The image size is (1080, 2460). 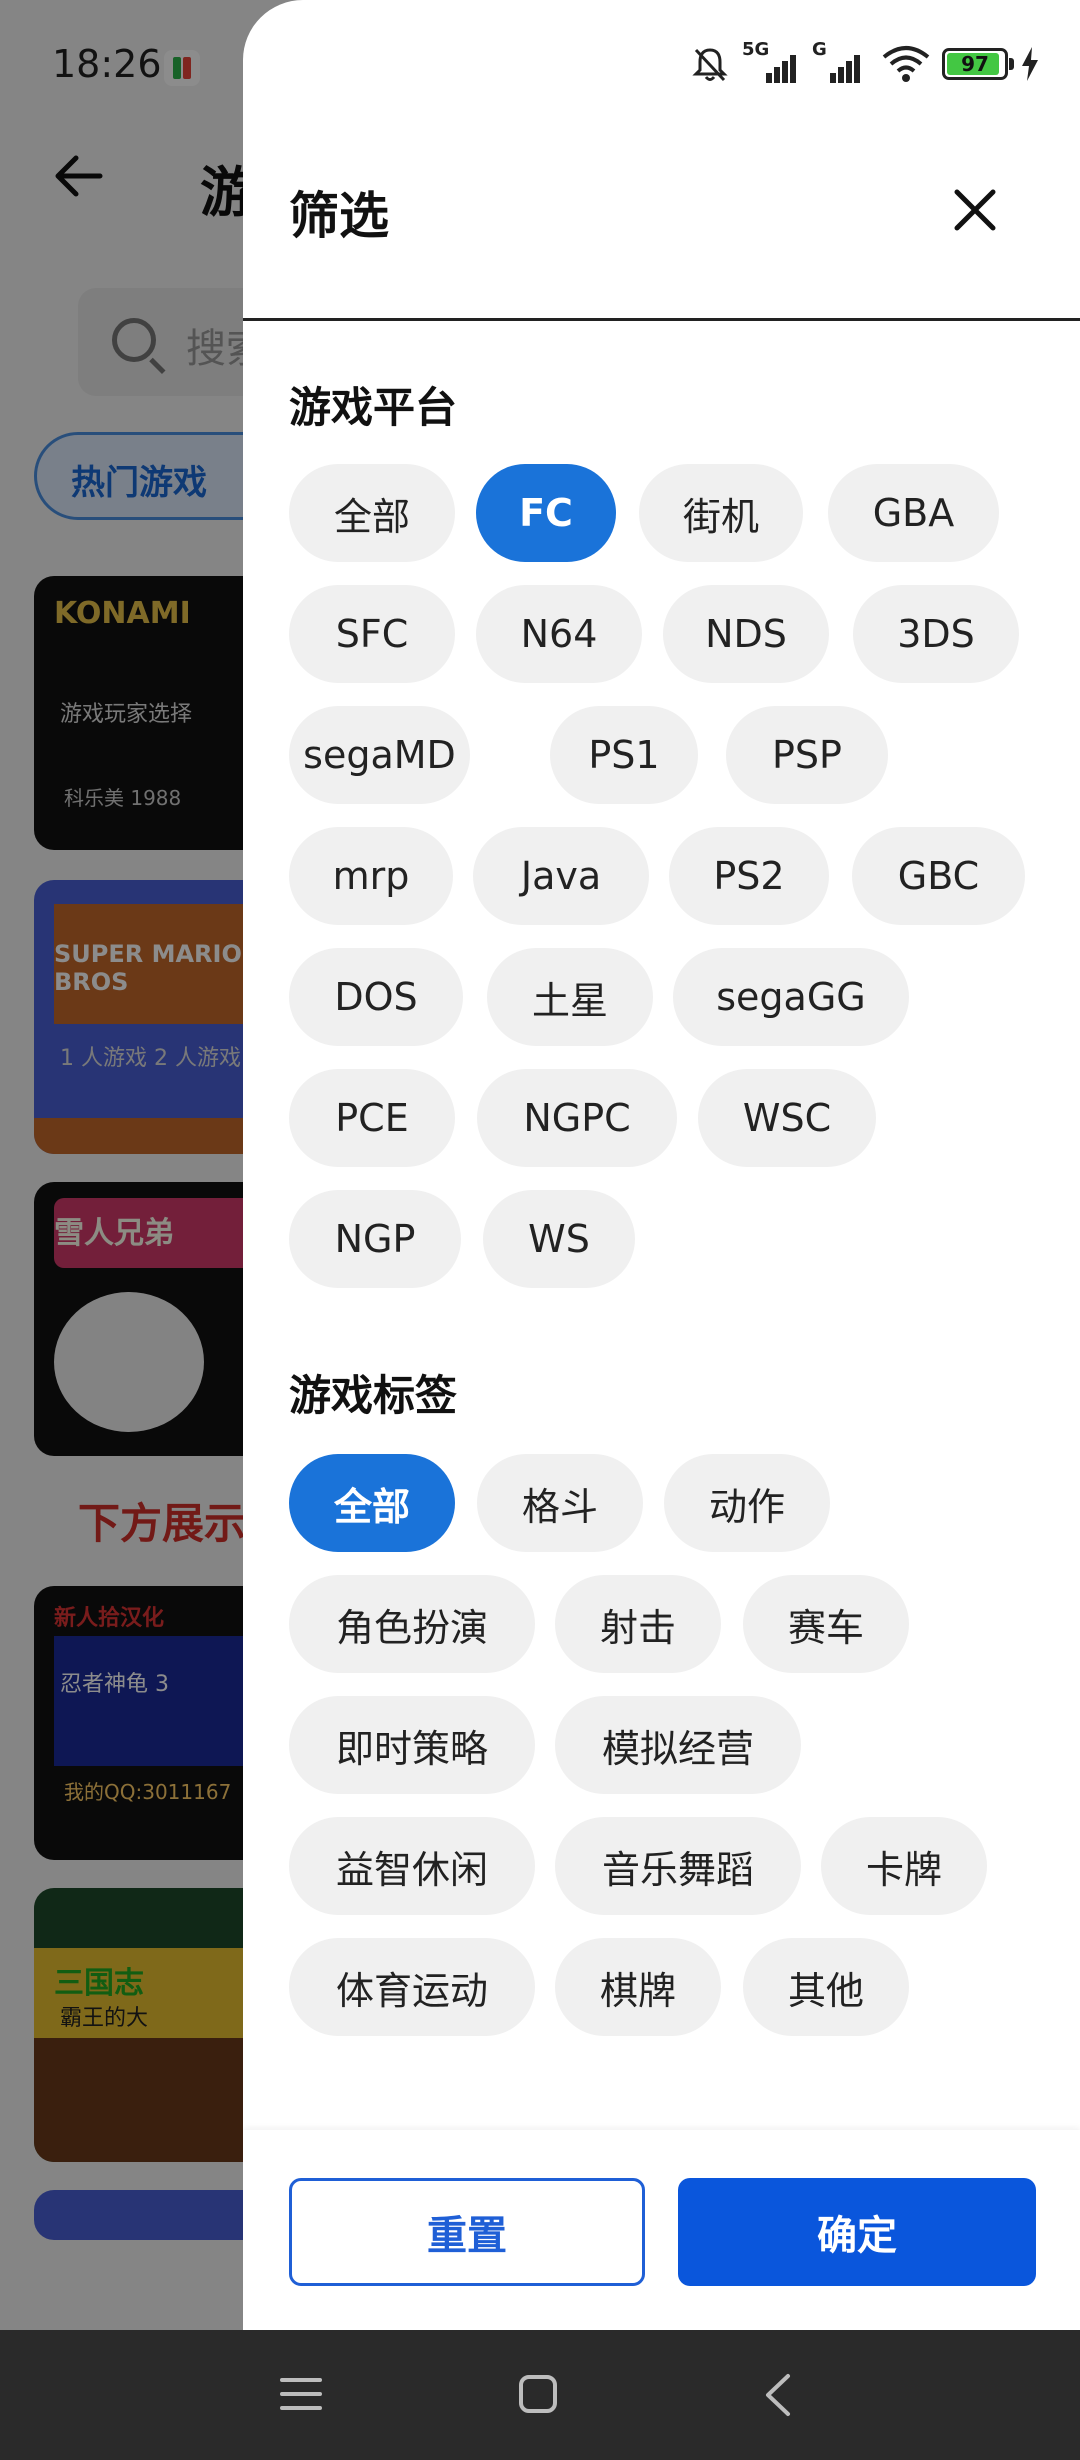 What do you see at coordinates (721, 513) in the screenshot?
I see `platform-chip: 街机` at bounding box center [721, 513].